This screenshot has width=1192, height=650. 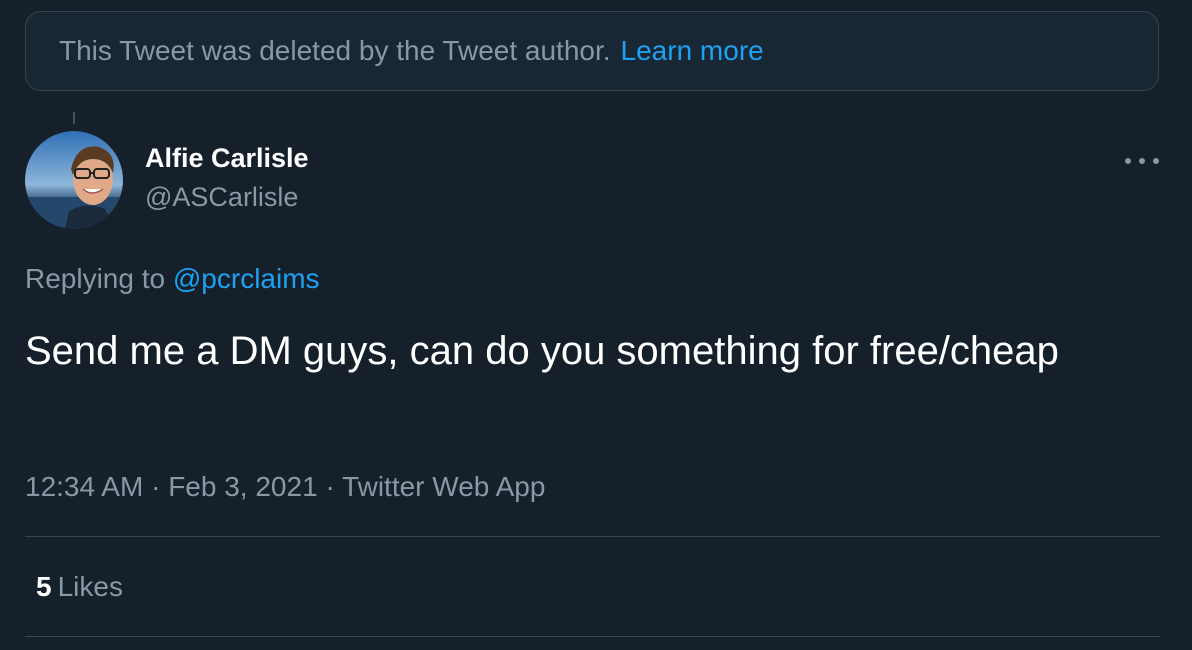 I want to click on author-handle: @ASCarlisle, so click(x=221, y=197).